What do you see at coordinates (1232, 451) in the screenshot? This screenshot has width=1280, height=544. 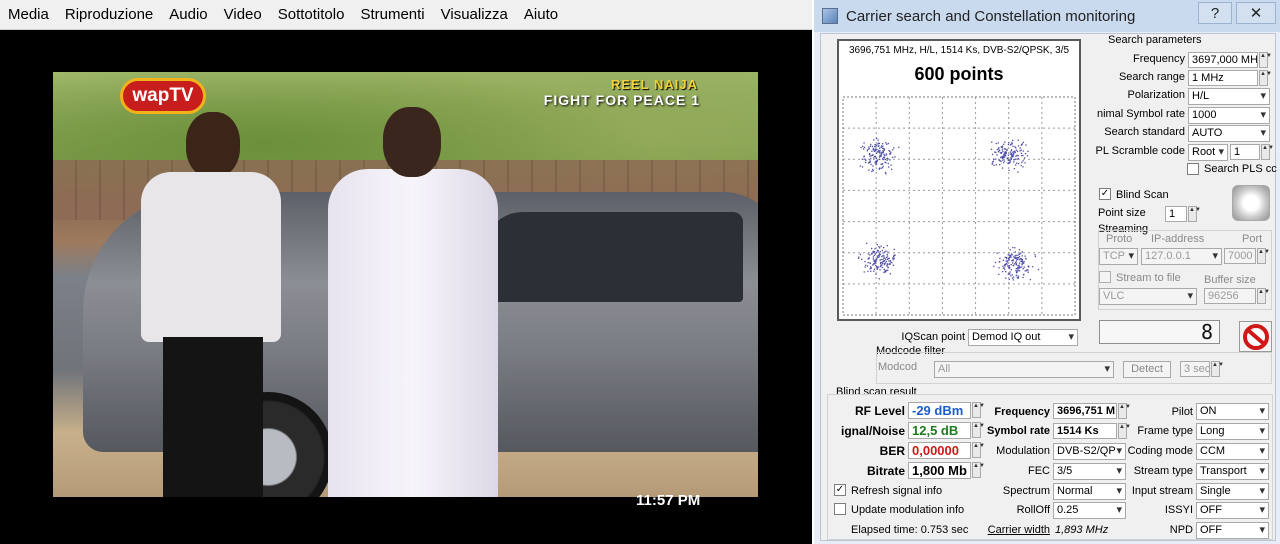 I see `coding-mode-select: CCM` at bounding box center [1232, 451].